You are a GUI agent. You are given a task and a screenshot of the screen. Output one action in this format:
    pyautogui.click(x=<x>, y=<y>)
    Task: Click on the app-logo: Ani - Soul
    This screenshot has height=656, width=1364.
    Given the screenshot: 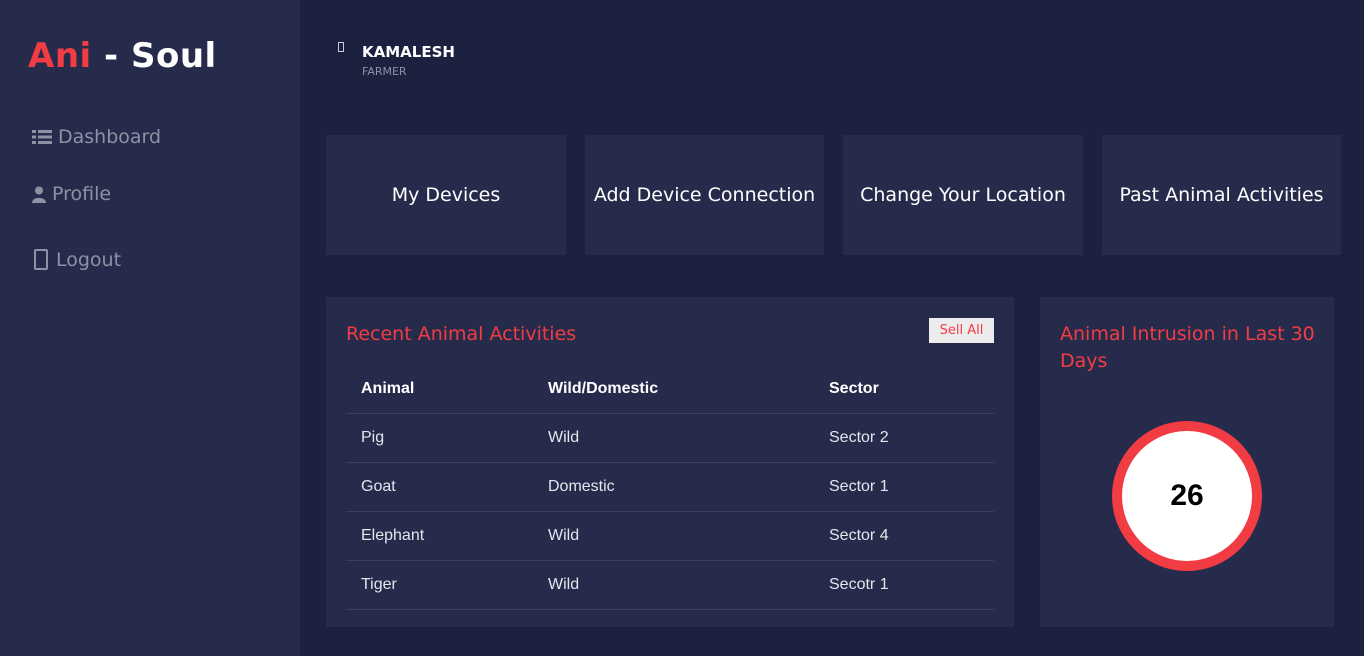 What is the action you would take?
    pyautogui.click(x=122, y=56)
    